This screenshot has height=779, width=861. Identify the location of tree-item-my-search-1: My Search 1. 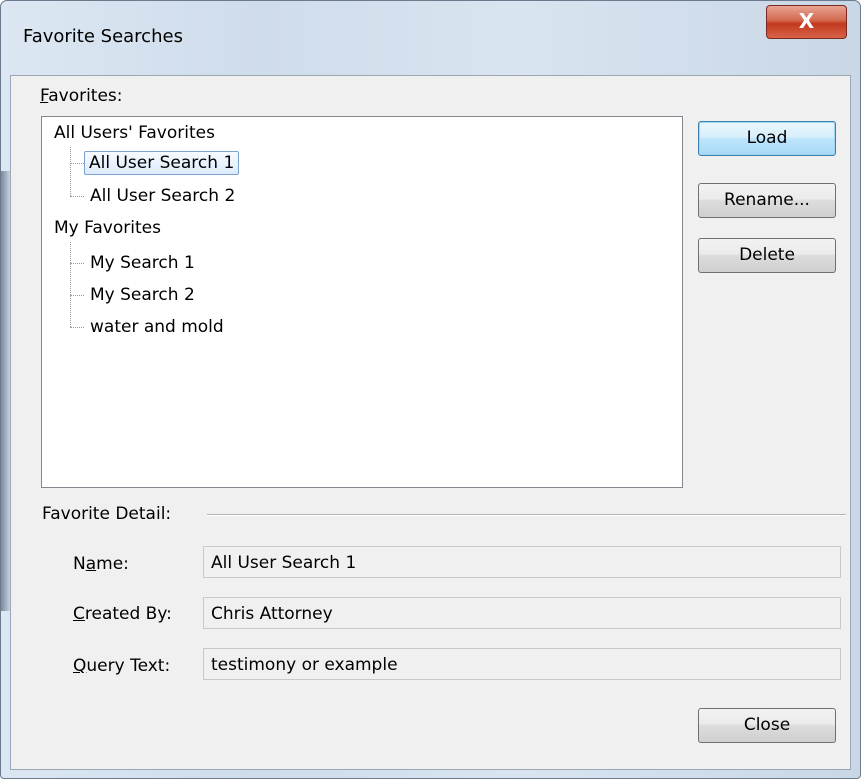
(142, 263).